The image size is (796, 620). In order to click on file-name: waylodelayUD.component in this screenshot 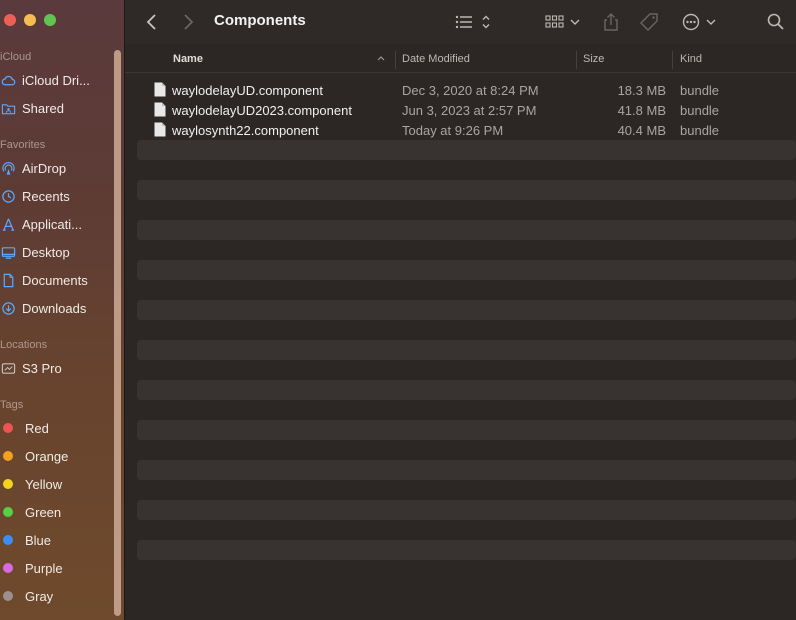, I will do `click(248, 90)`.